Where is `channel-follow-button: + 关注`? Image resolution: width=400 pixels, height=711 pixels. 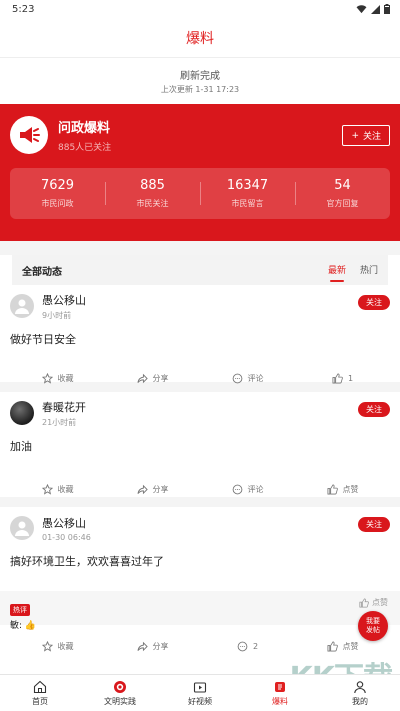
channel-follow-button: + 关注 is located at coordinates (366, 135).